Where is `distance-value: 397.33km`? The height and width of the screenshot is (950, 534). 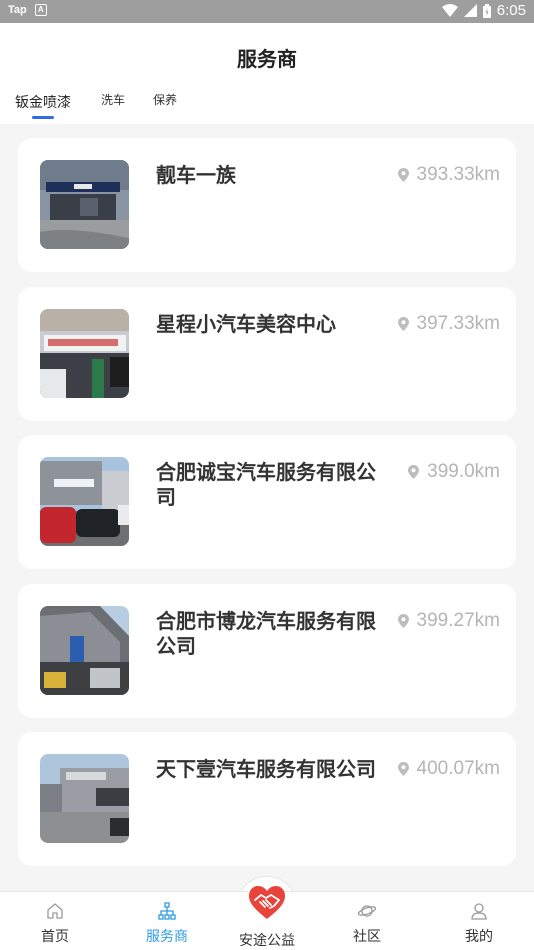 distance-value: 397.33km is located at coordinates (458, 323).